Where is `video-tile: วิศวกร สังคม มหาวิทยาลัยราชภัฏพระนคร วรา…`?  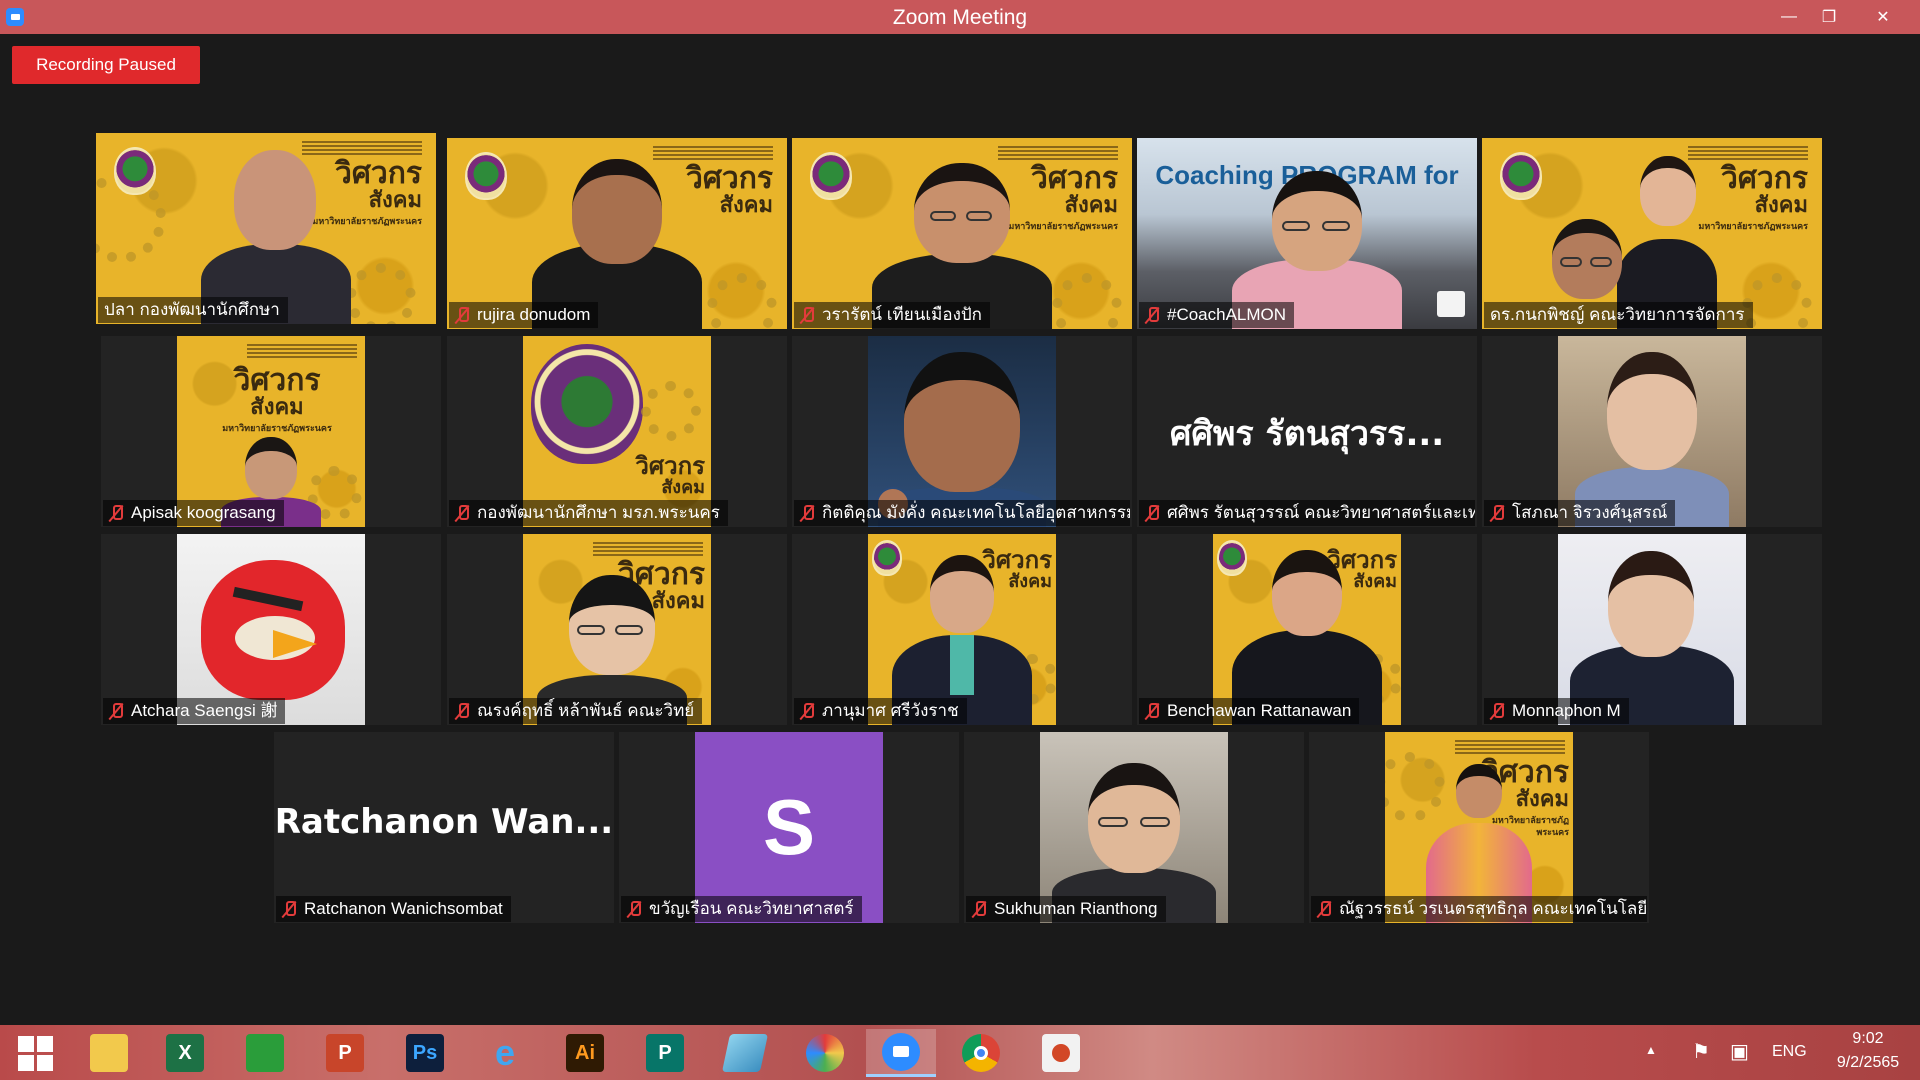
video-tile: วิศวกร สังคม มหาวิทยาลัยราชภัฏพระนคร วรา… is located at coordinates (962, 233).